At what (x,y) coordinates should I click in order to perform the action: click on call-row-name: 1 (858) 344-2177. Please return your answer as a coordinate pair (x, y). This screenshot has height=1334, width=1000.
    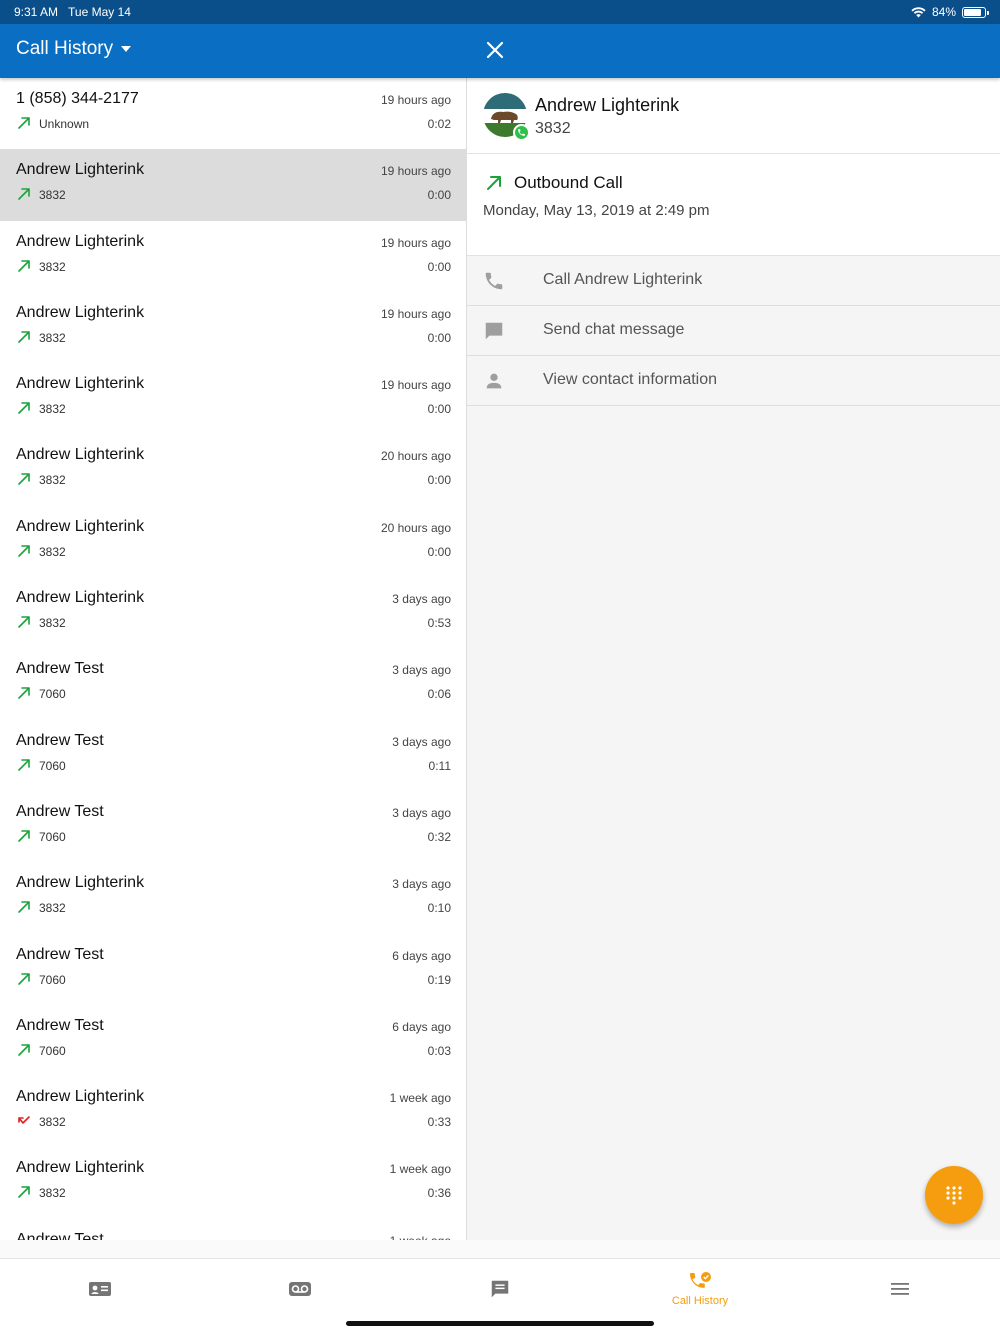
    Looking at the image, I should click on (77, 98).